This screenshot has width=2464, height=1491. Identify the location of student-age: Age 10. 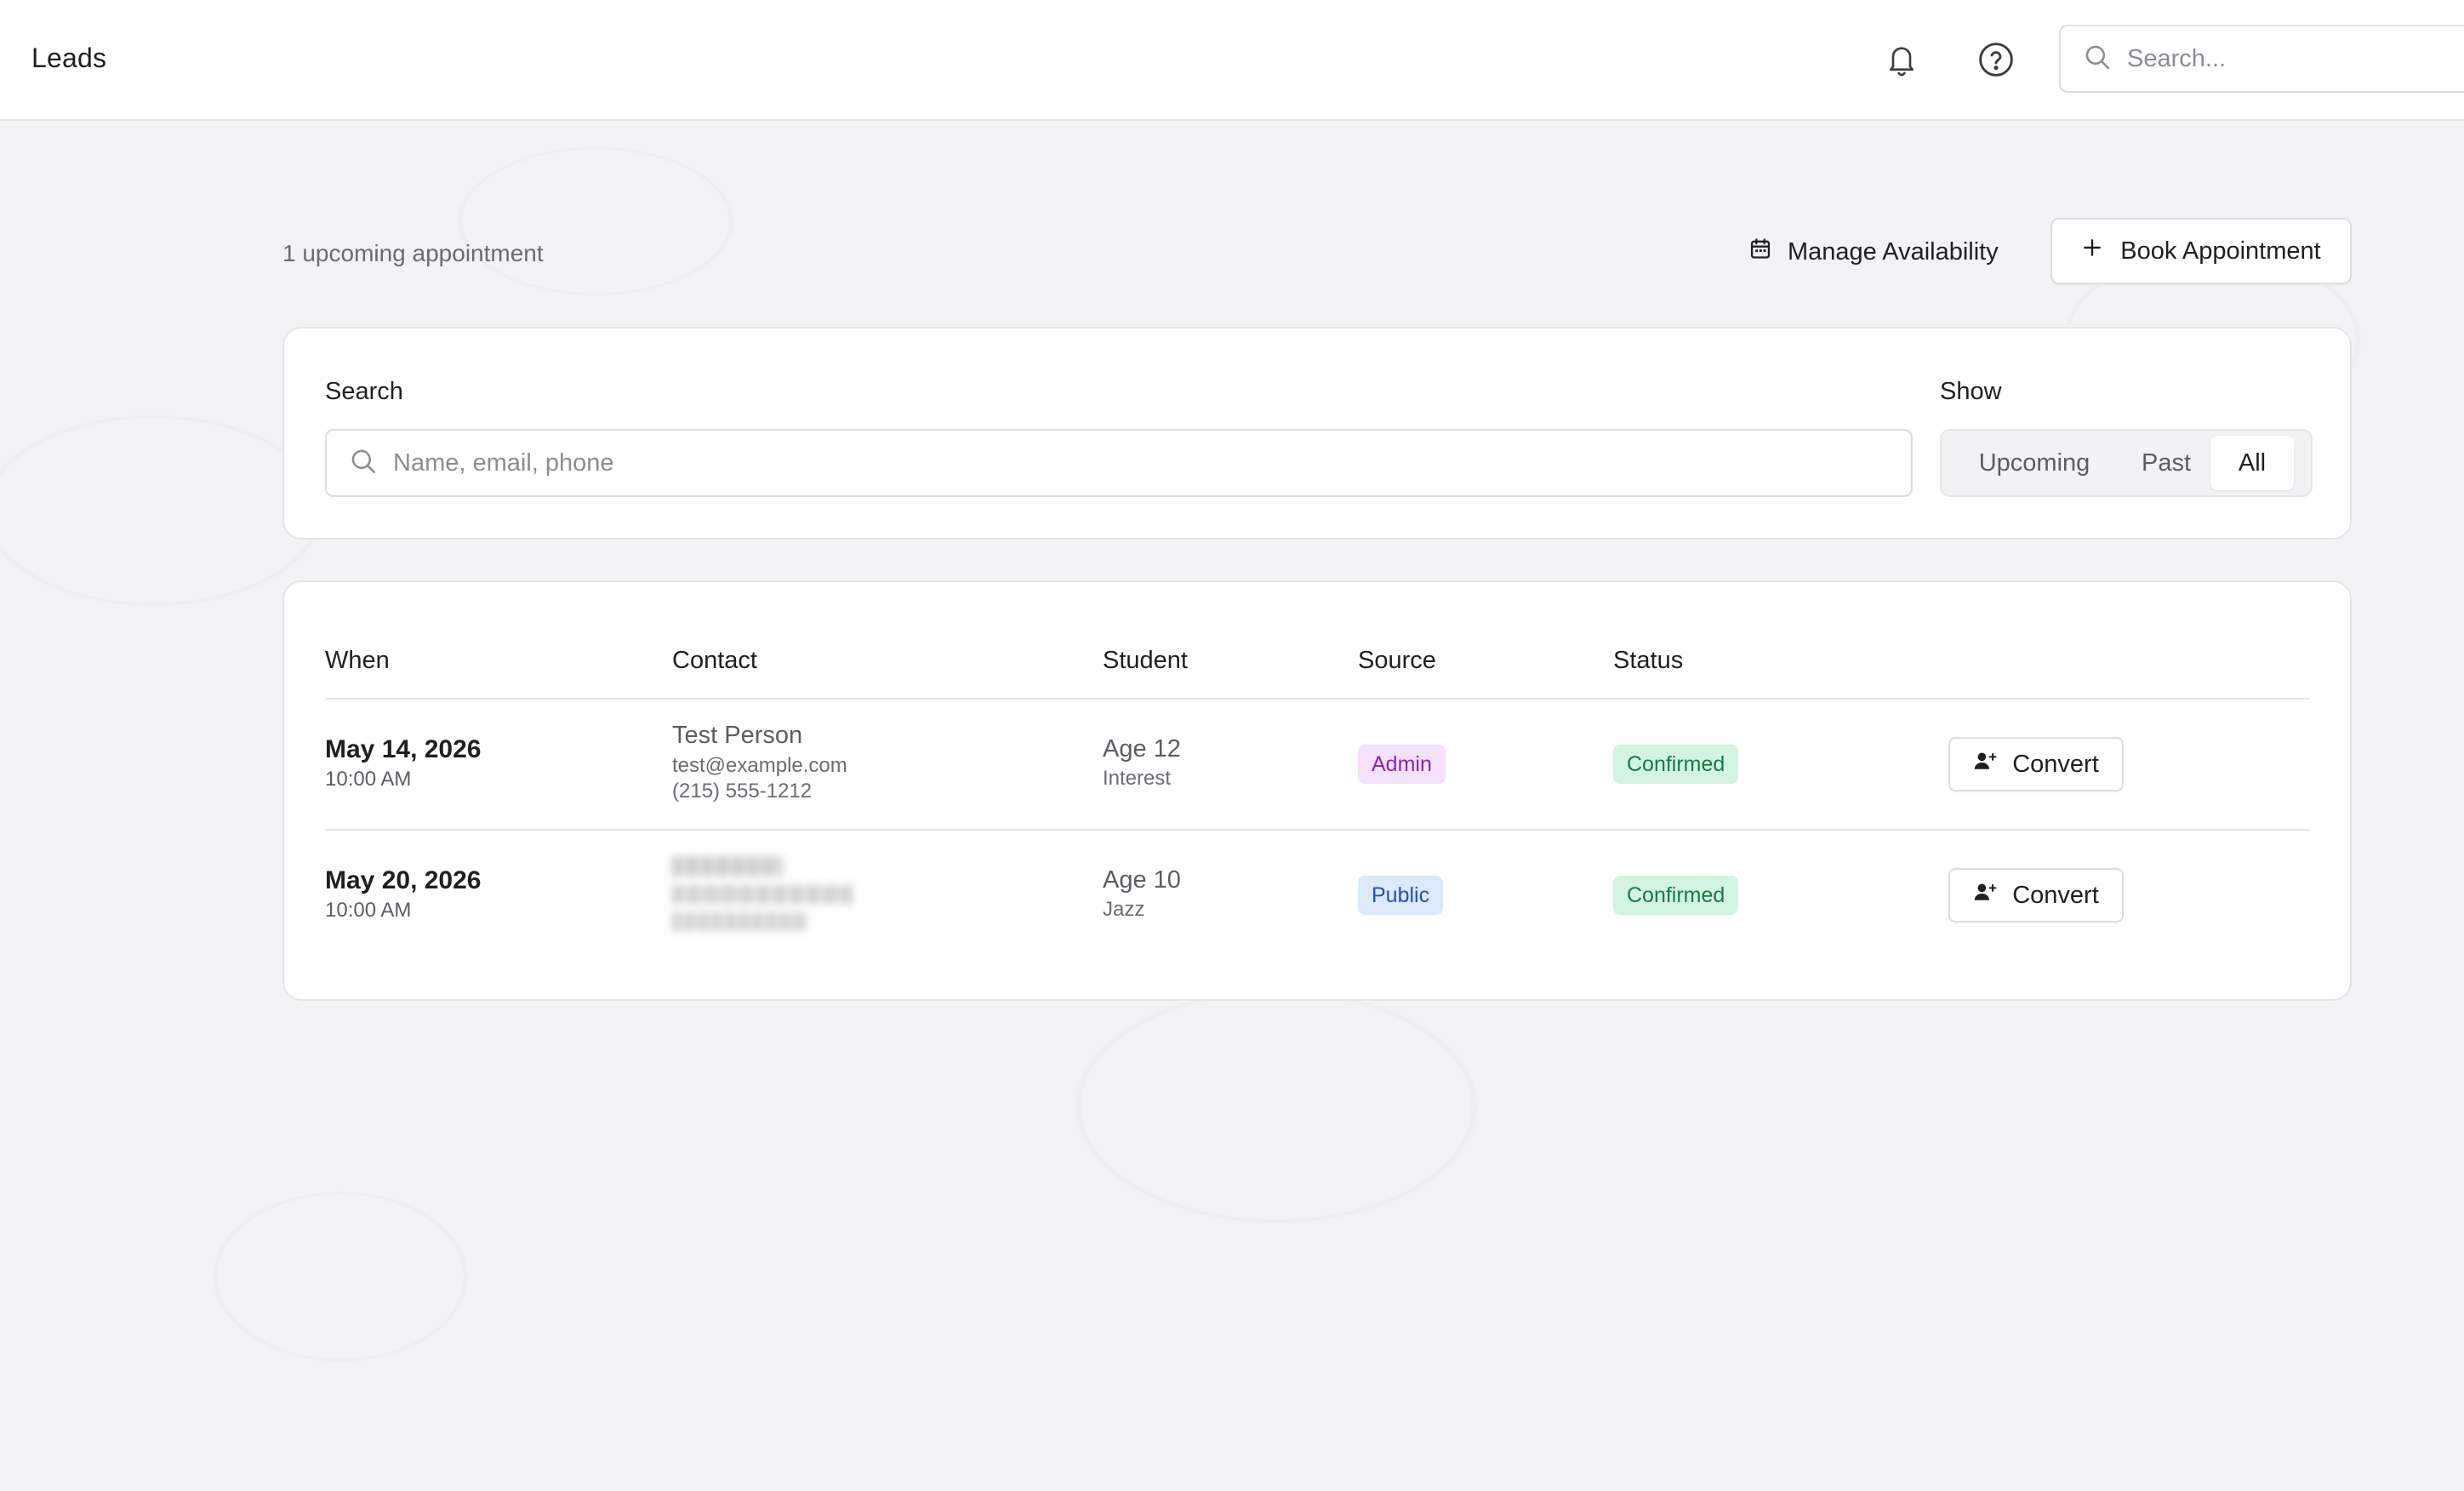
(1142, 880).